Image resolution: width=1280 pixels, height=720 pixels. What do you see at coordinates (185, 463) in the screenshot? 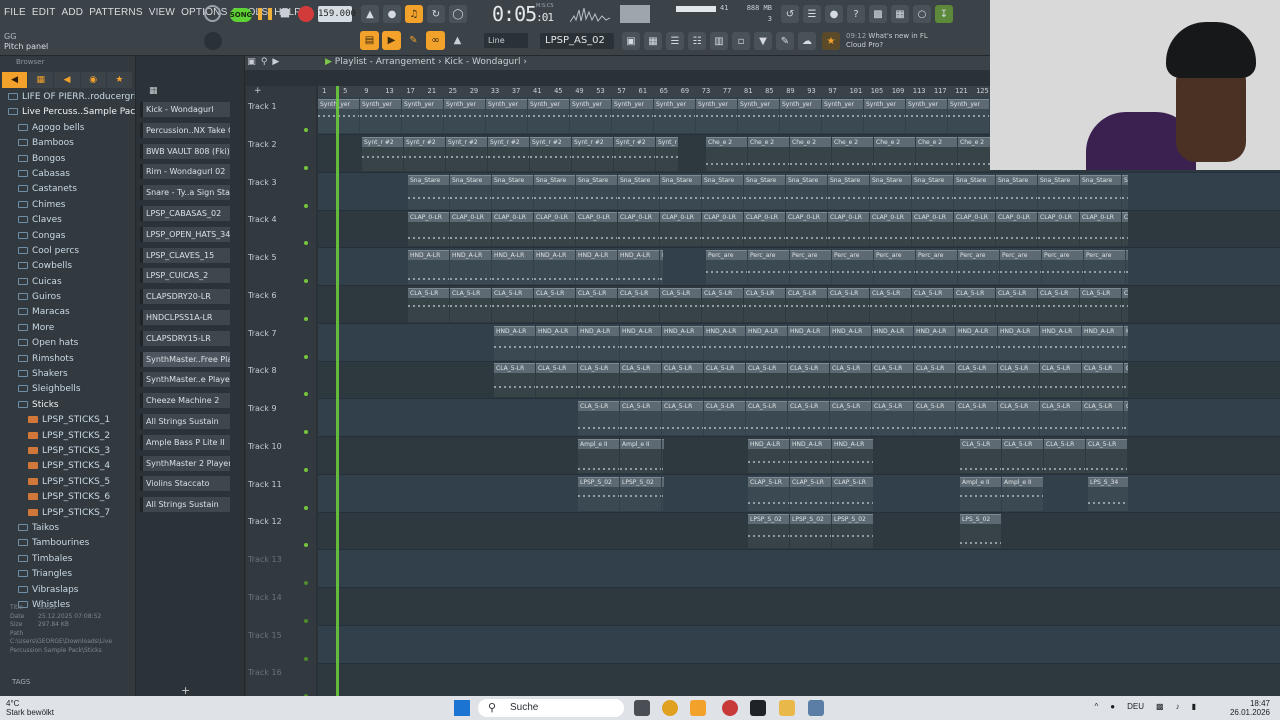
I see `channel-item: SynthMaster 2 Player` at bounding box center [185, 463].